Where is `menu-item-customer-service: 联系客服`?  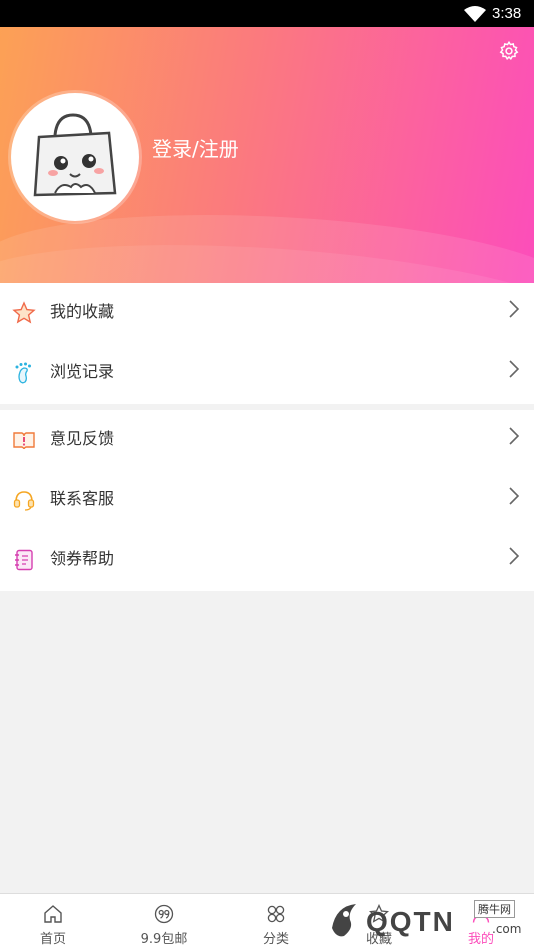
menu-item-customer-service: 联系客服 is located at coordinates (267, 500).